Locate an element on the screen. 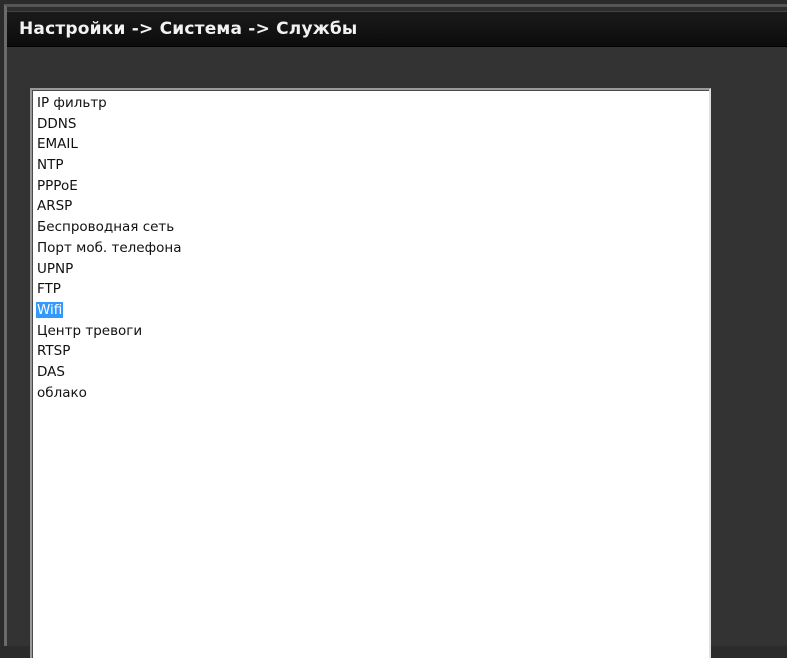 The height and width of the screenshot is (658, 787). list-item-label: облако is located at coordinates (62, 392).